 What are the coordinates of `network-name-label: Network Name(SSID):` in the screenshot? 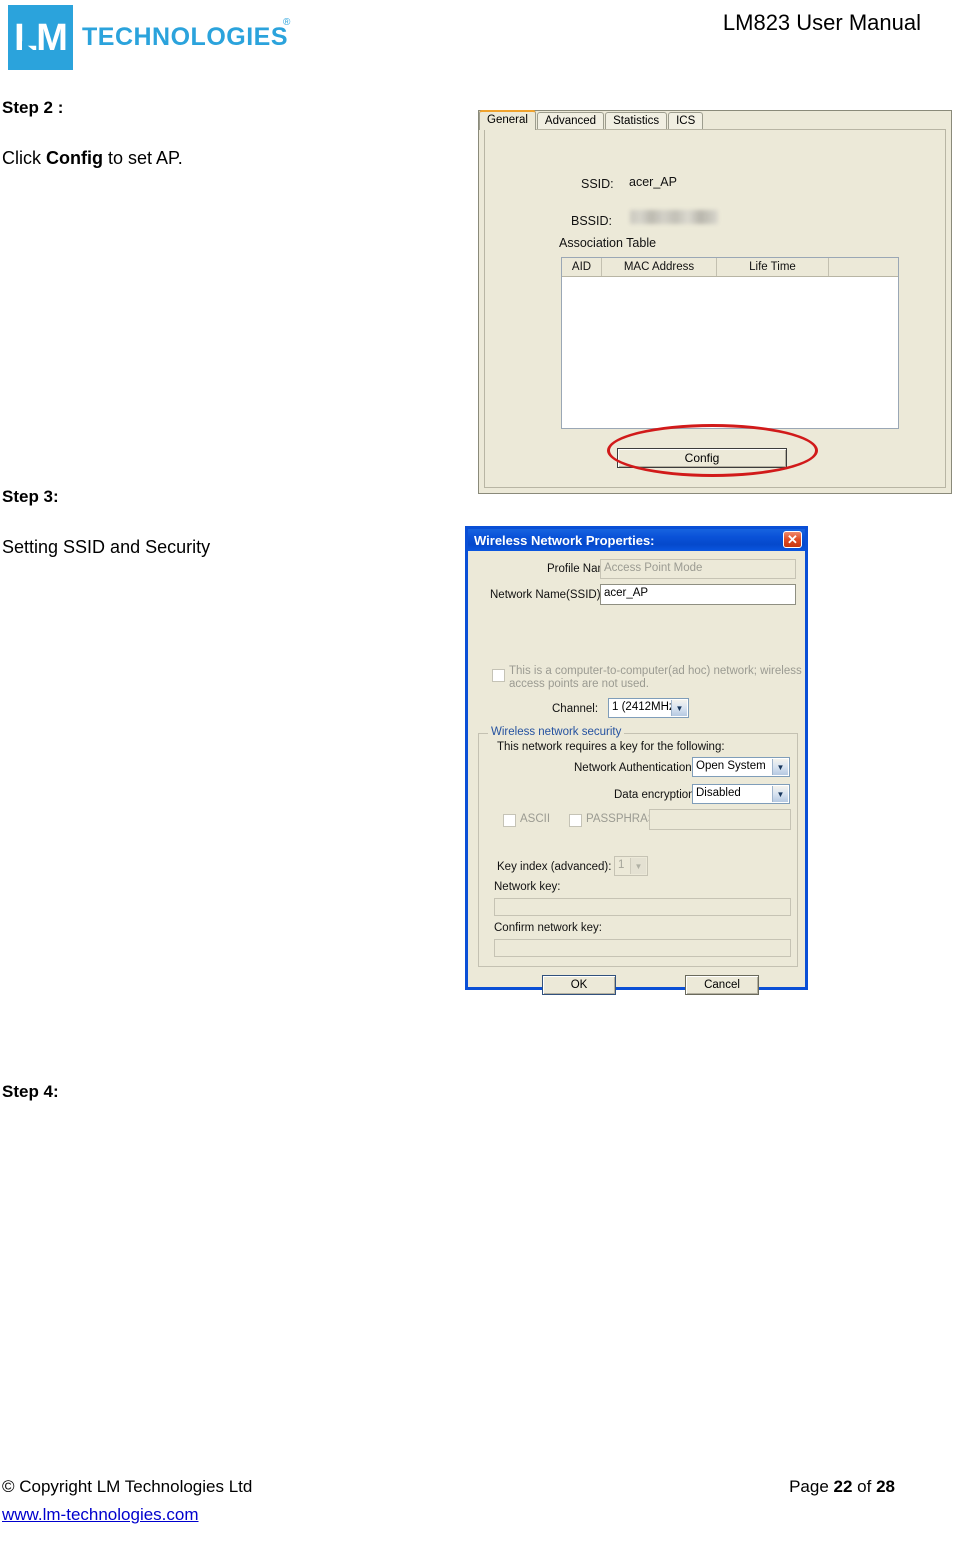 It's located at (547, 595).